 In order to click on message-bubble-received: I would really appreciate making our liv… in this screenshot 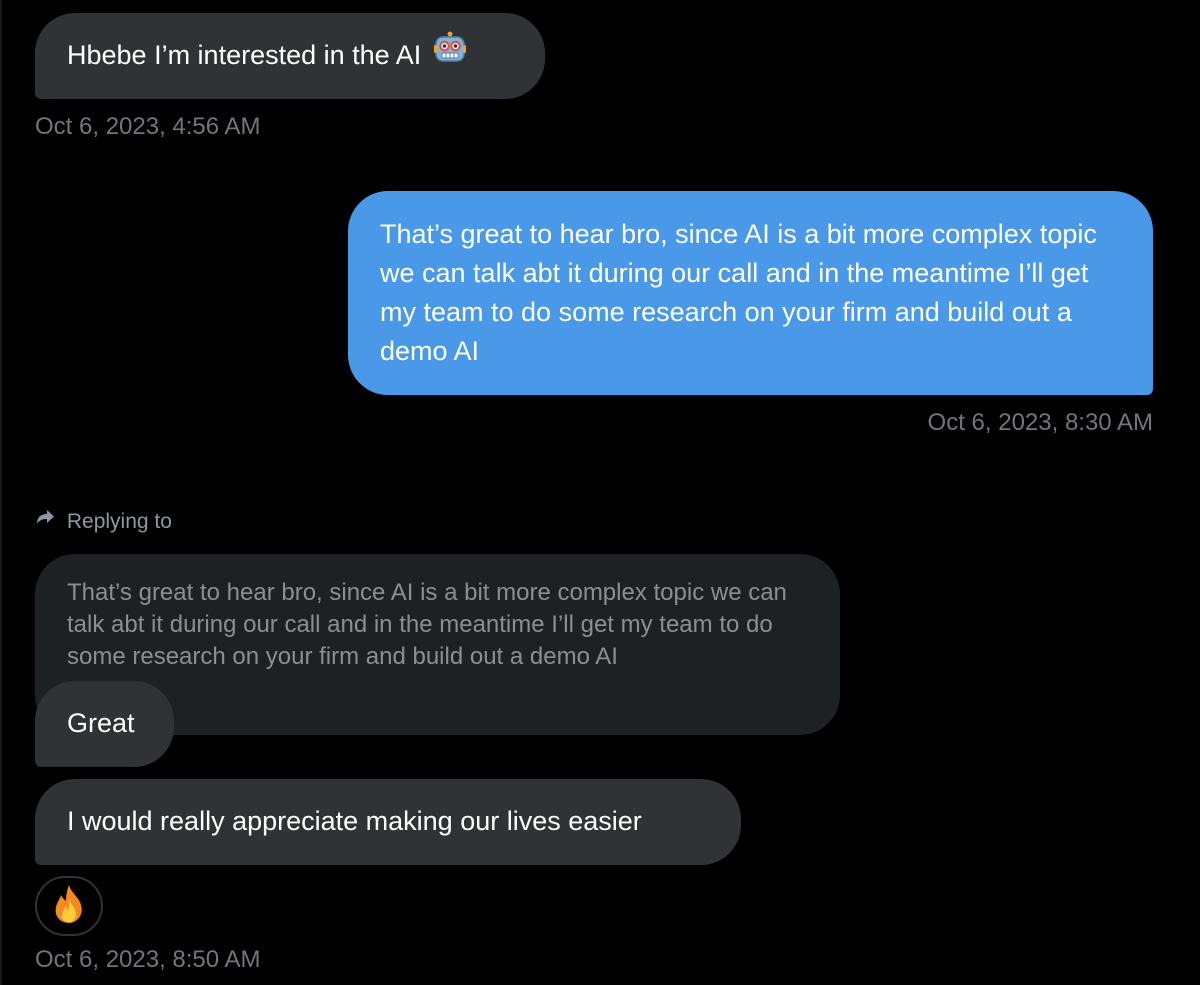, I will do `click(388, 822)`.